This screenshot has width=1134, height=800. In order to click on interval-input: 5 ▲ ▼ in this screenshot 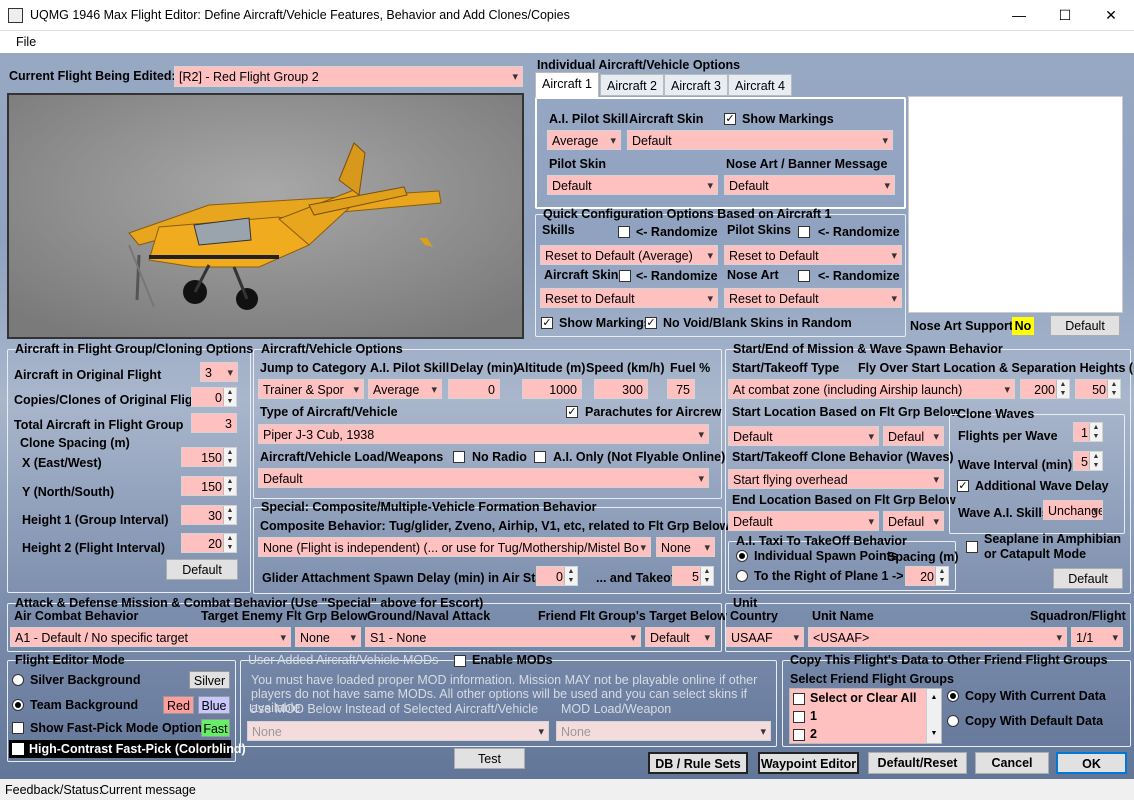, I will do `click(1088, 461)`.